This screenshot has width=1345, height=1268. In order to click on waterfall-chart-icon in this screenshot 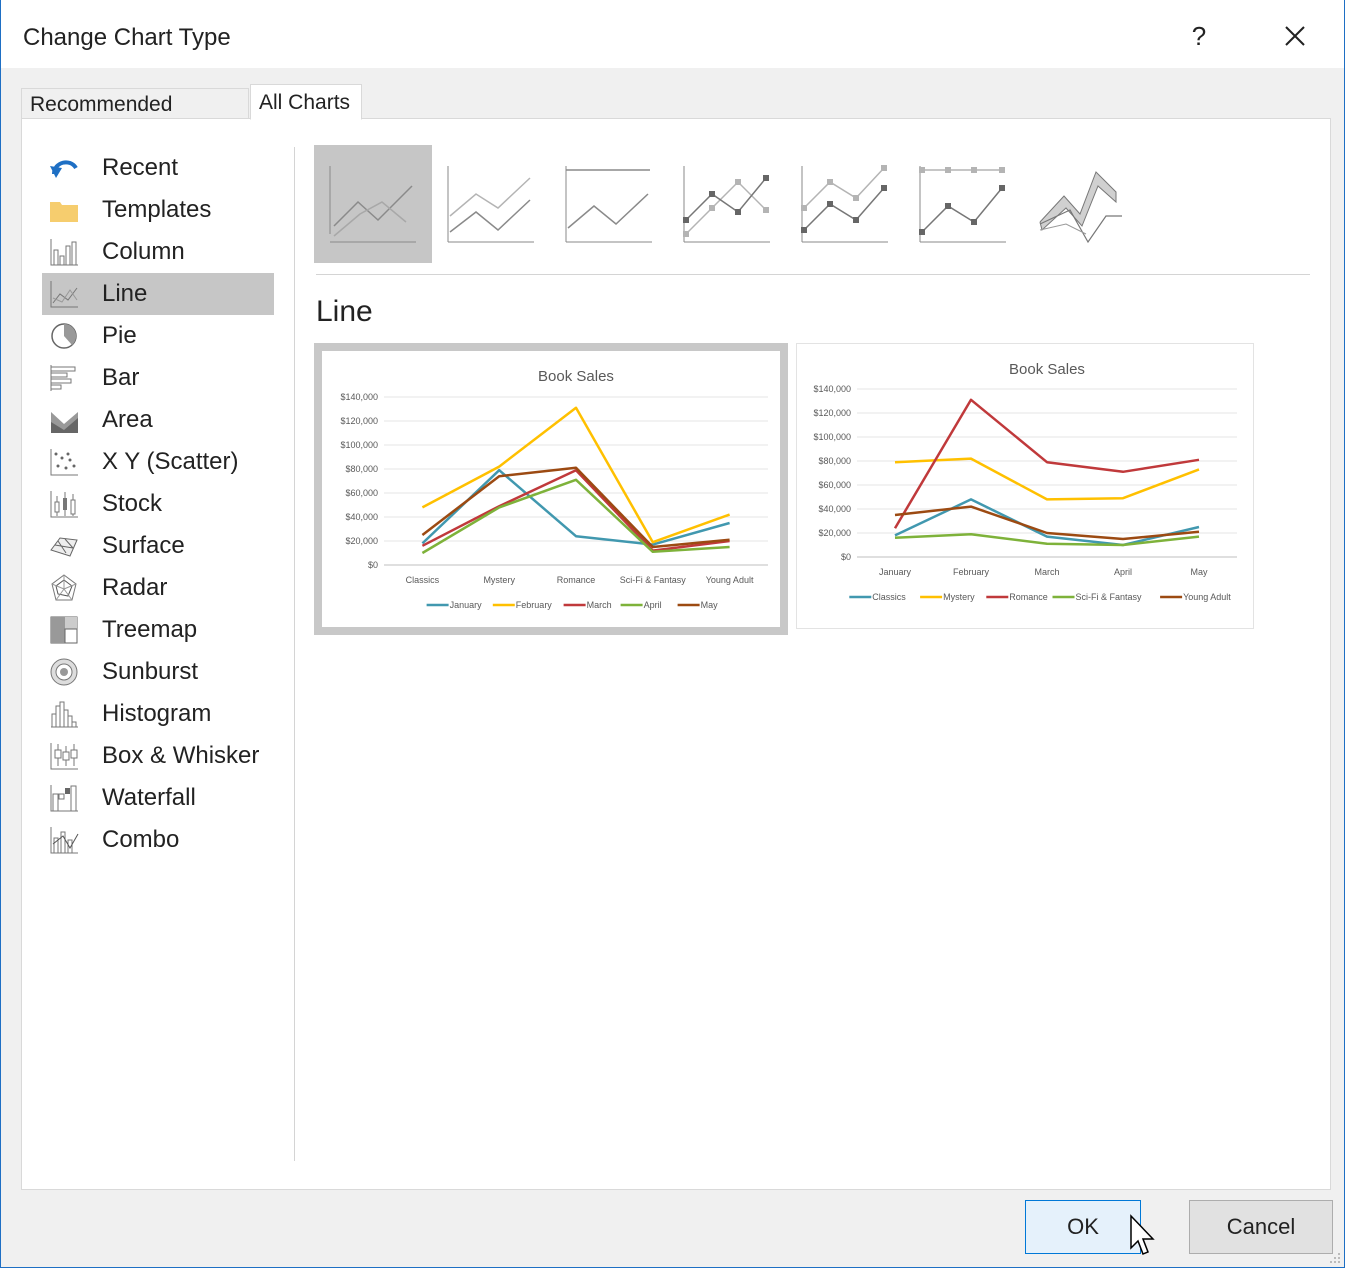, I will do `click(64, 798)`.